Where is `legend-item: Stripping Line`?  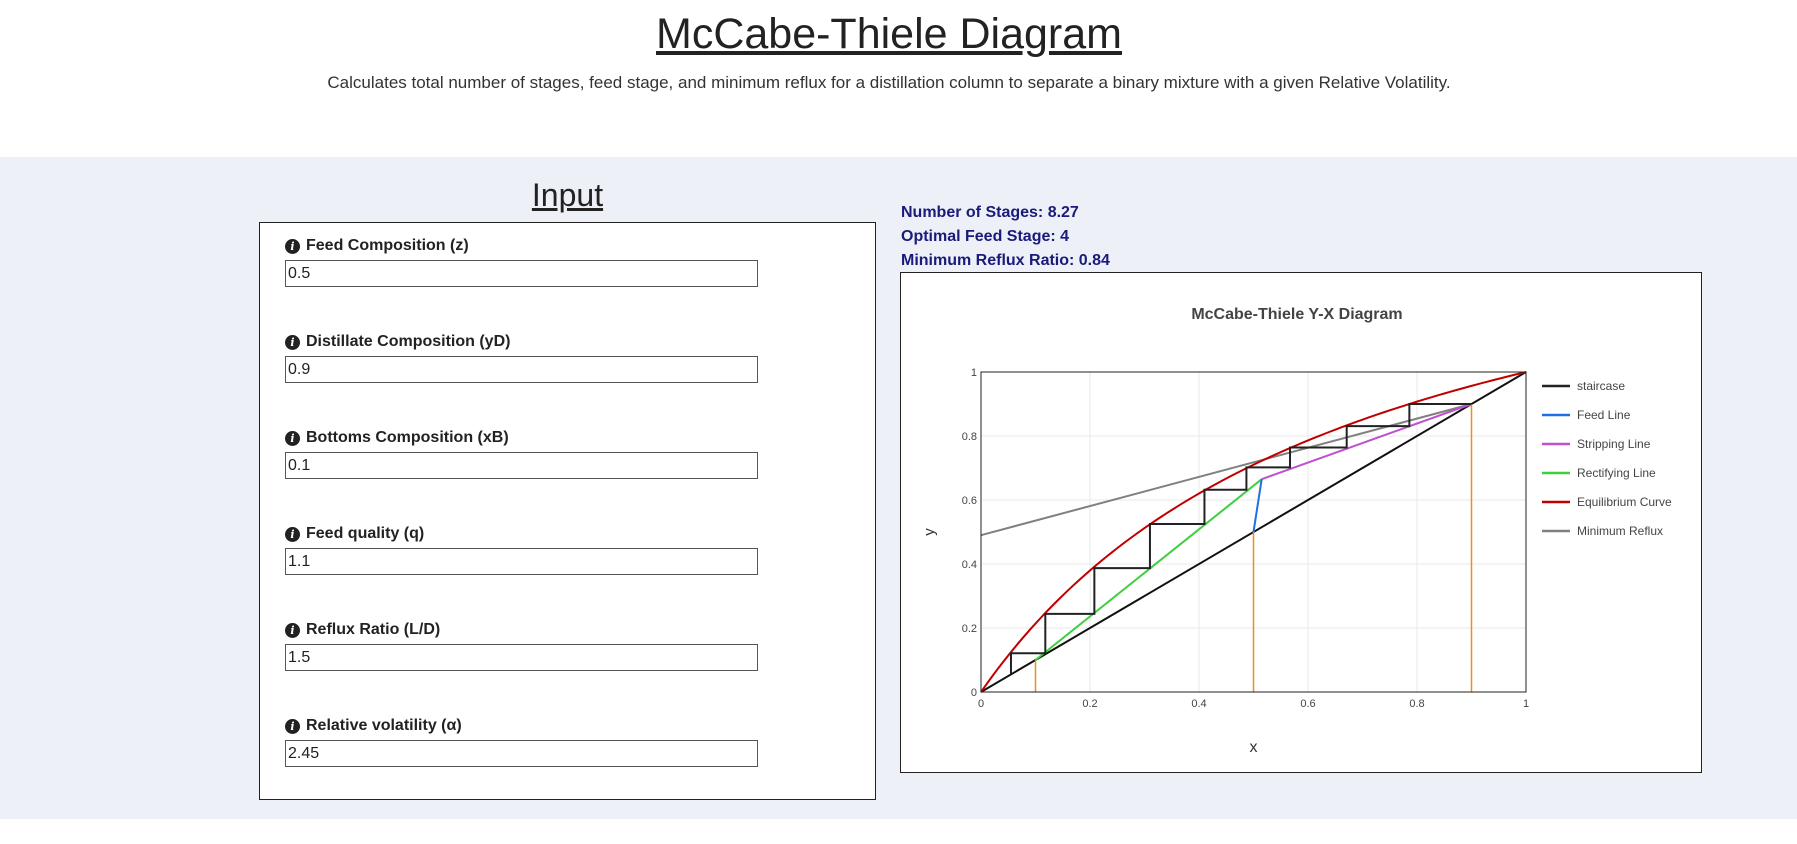
legend-item: Stripping Line is located at coordinates (1614, 444).